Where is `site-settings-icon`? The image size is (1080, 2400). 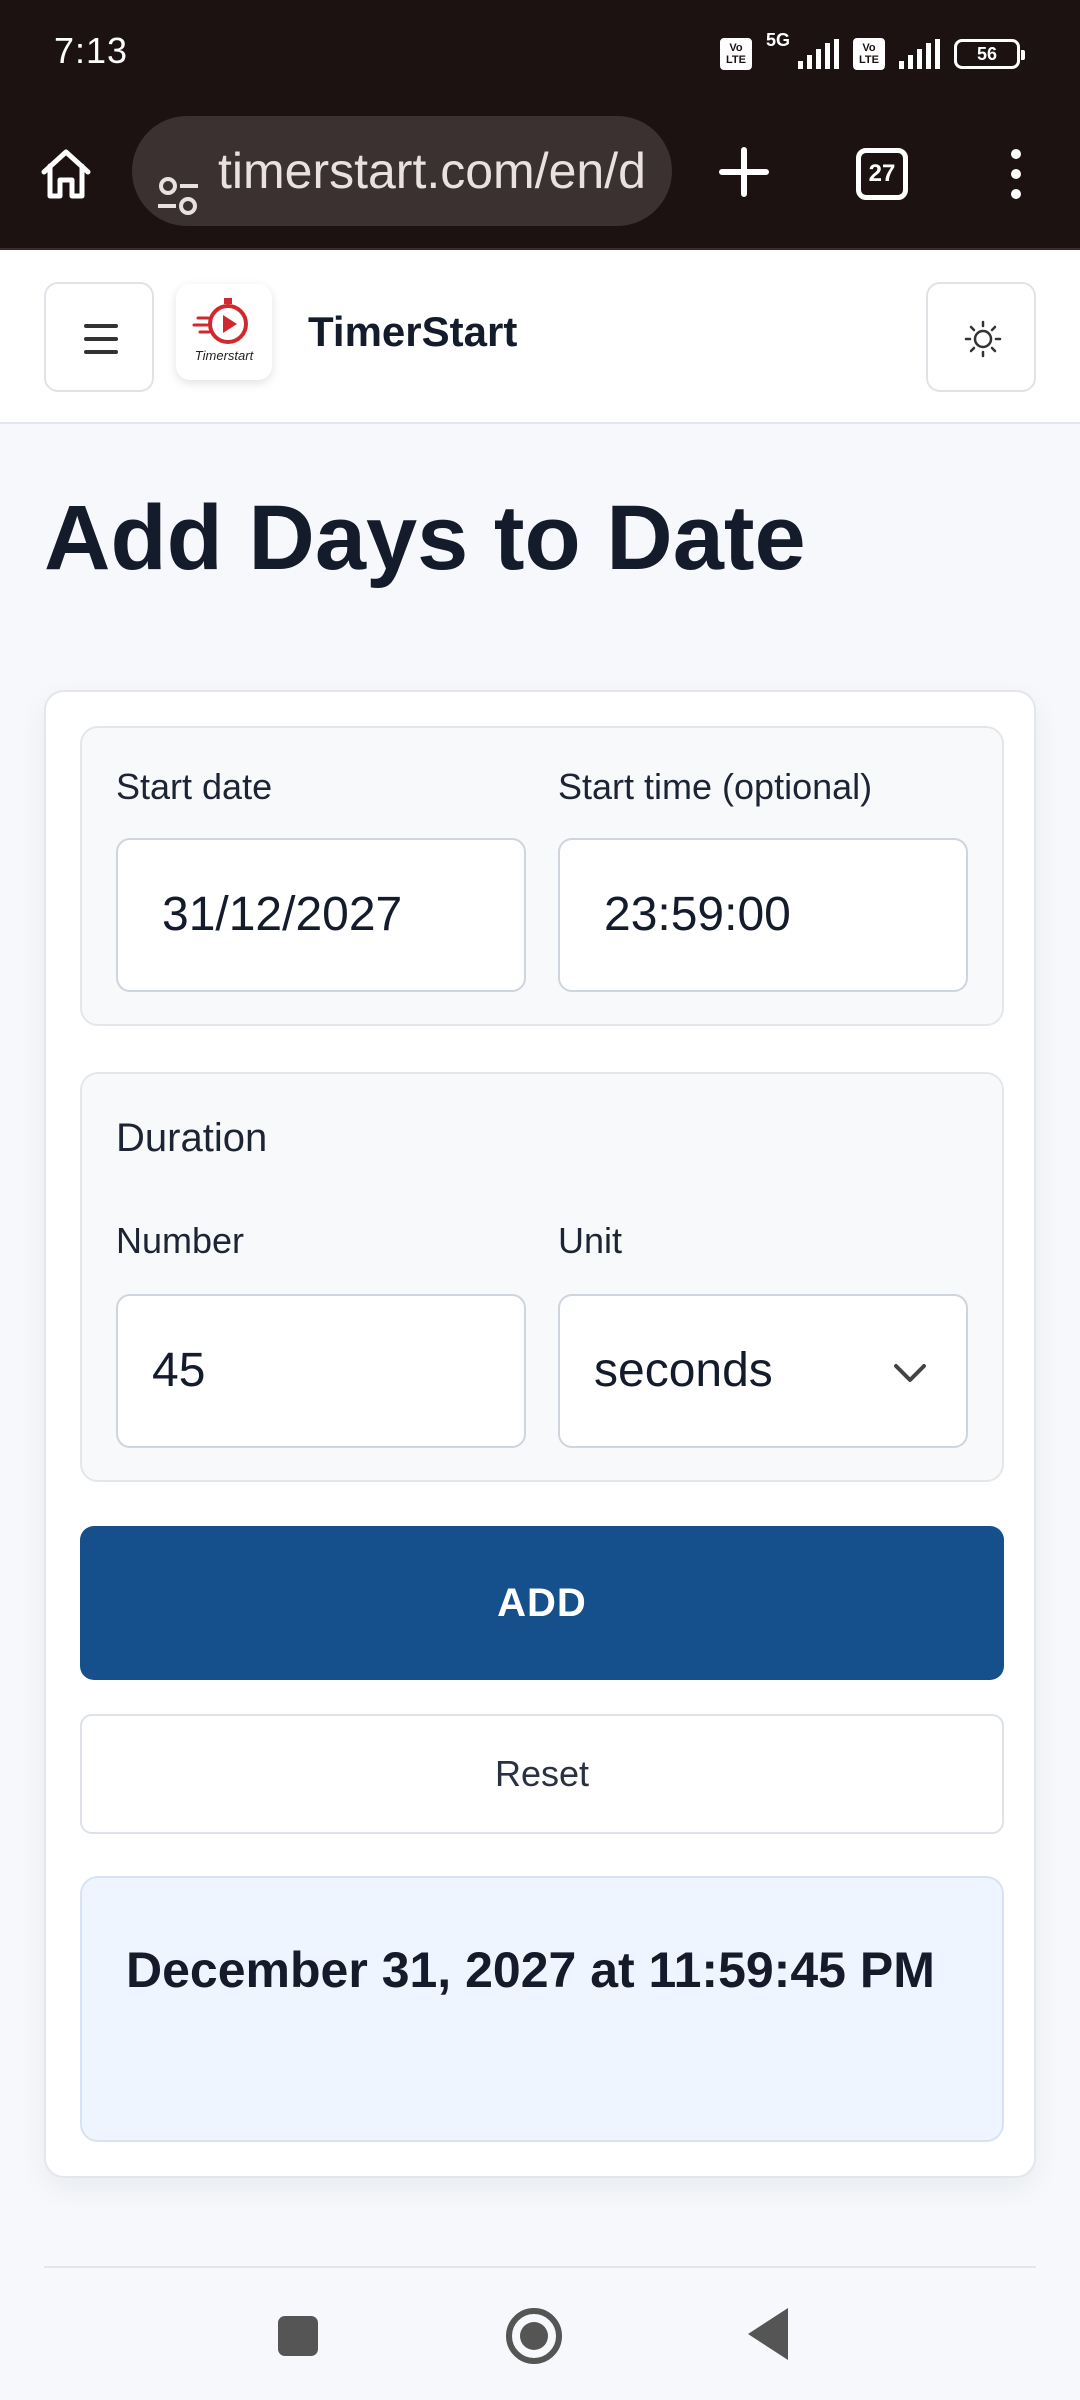
site-settings-icon is located at coordinates (178, 181).